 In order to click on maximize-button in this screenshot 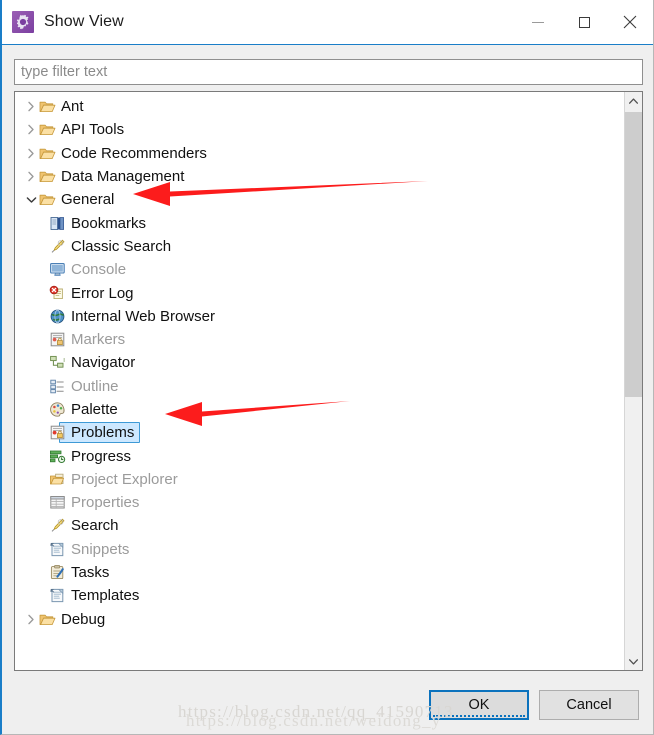, I will do `click(584, 22)`.